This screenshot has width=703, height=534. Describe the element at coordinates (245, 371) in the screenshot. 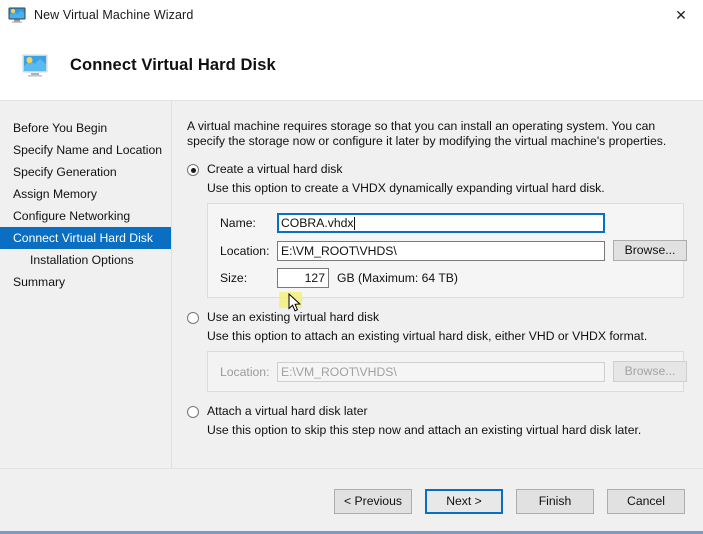

I see `existing-location-label: Location:` at that location.